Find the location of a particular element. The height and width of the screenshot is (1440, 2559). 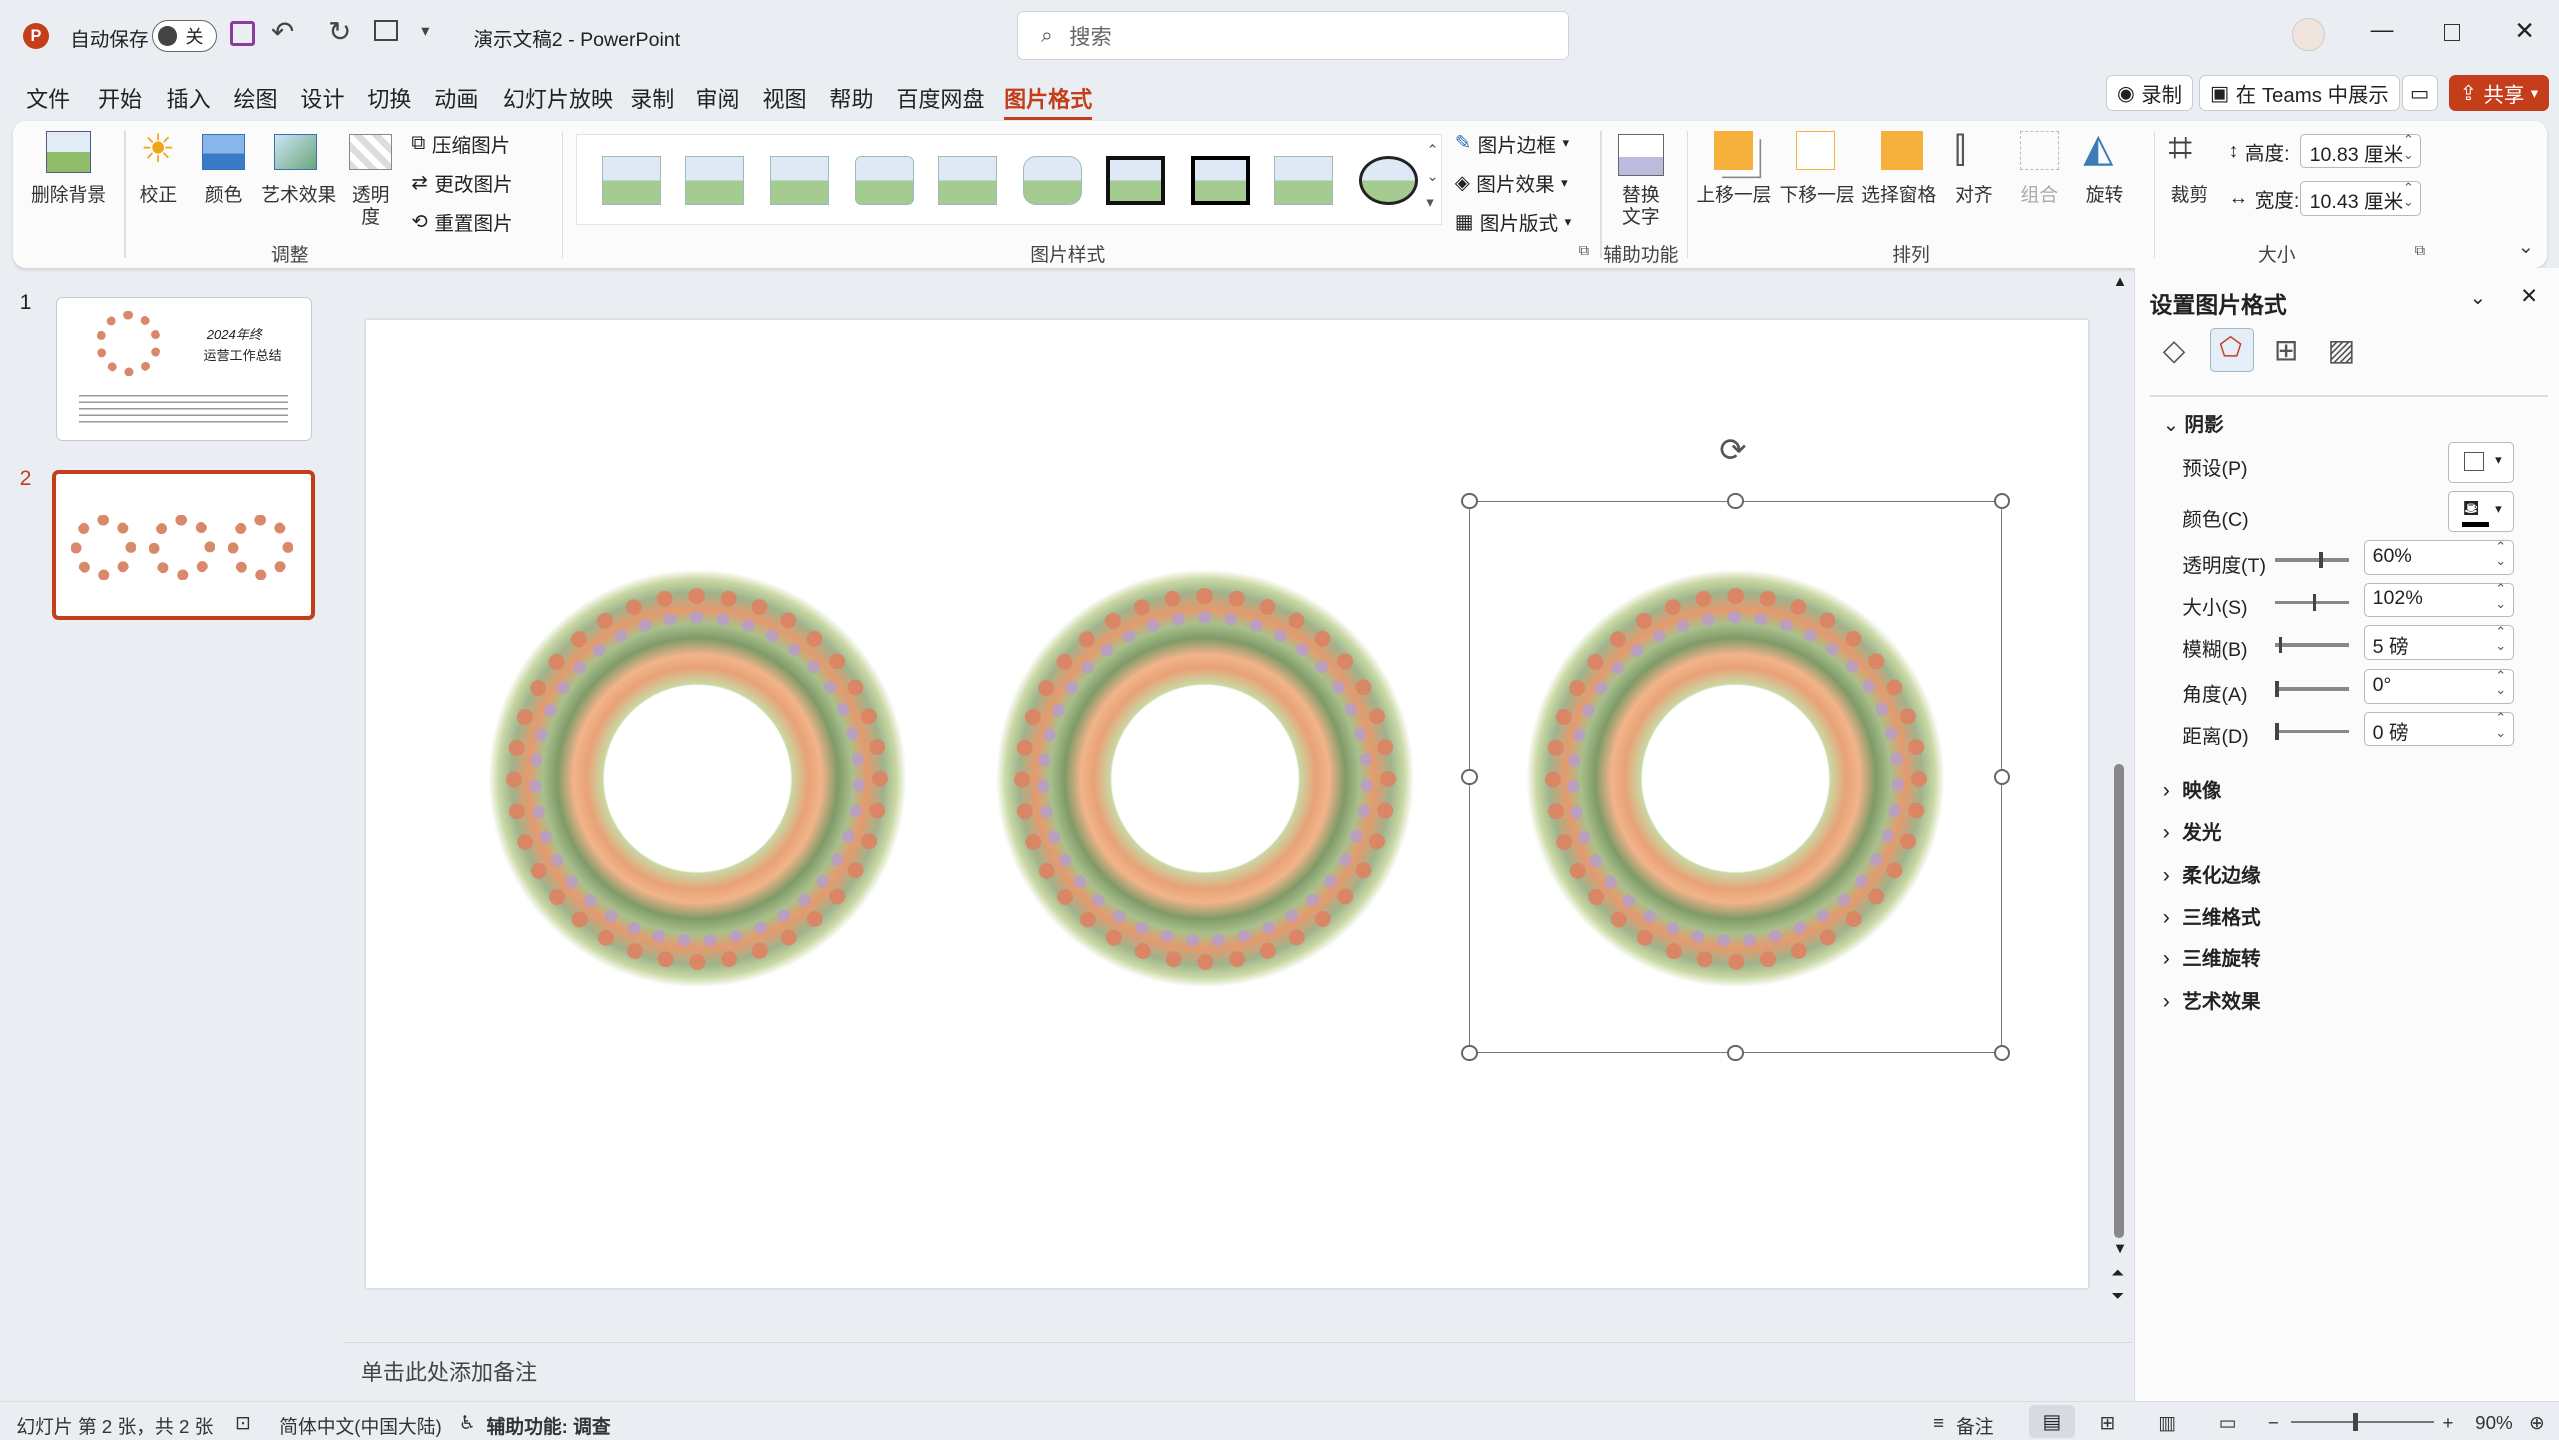

collapse-ribbon-icon: ⌄ is located at coordinates (2526, 247).